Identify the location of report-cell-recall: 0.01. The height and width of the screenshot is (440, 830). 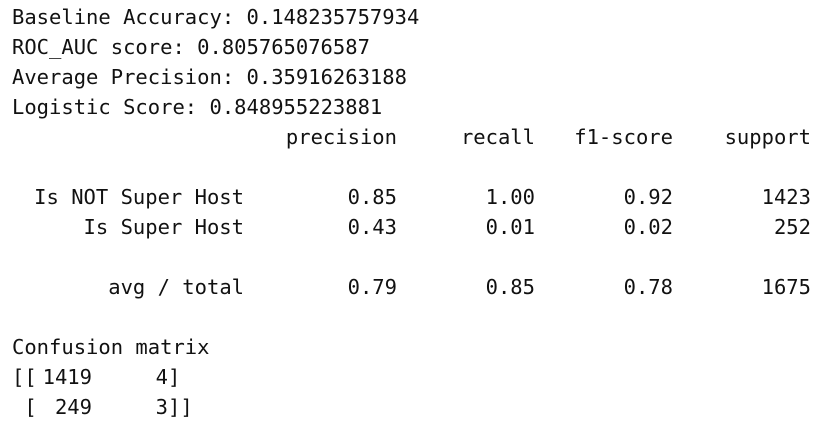
(510, 227).